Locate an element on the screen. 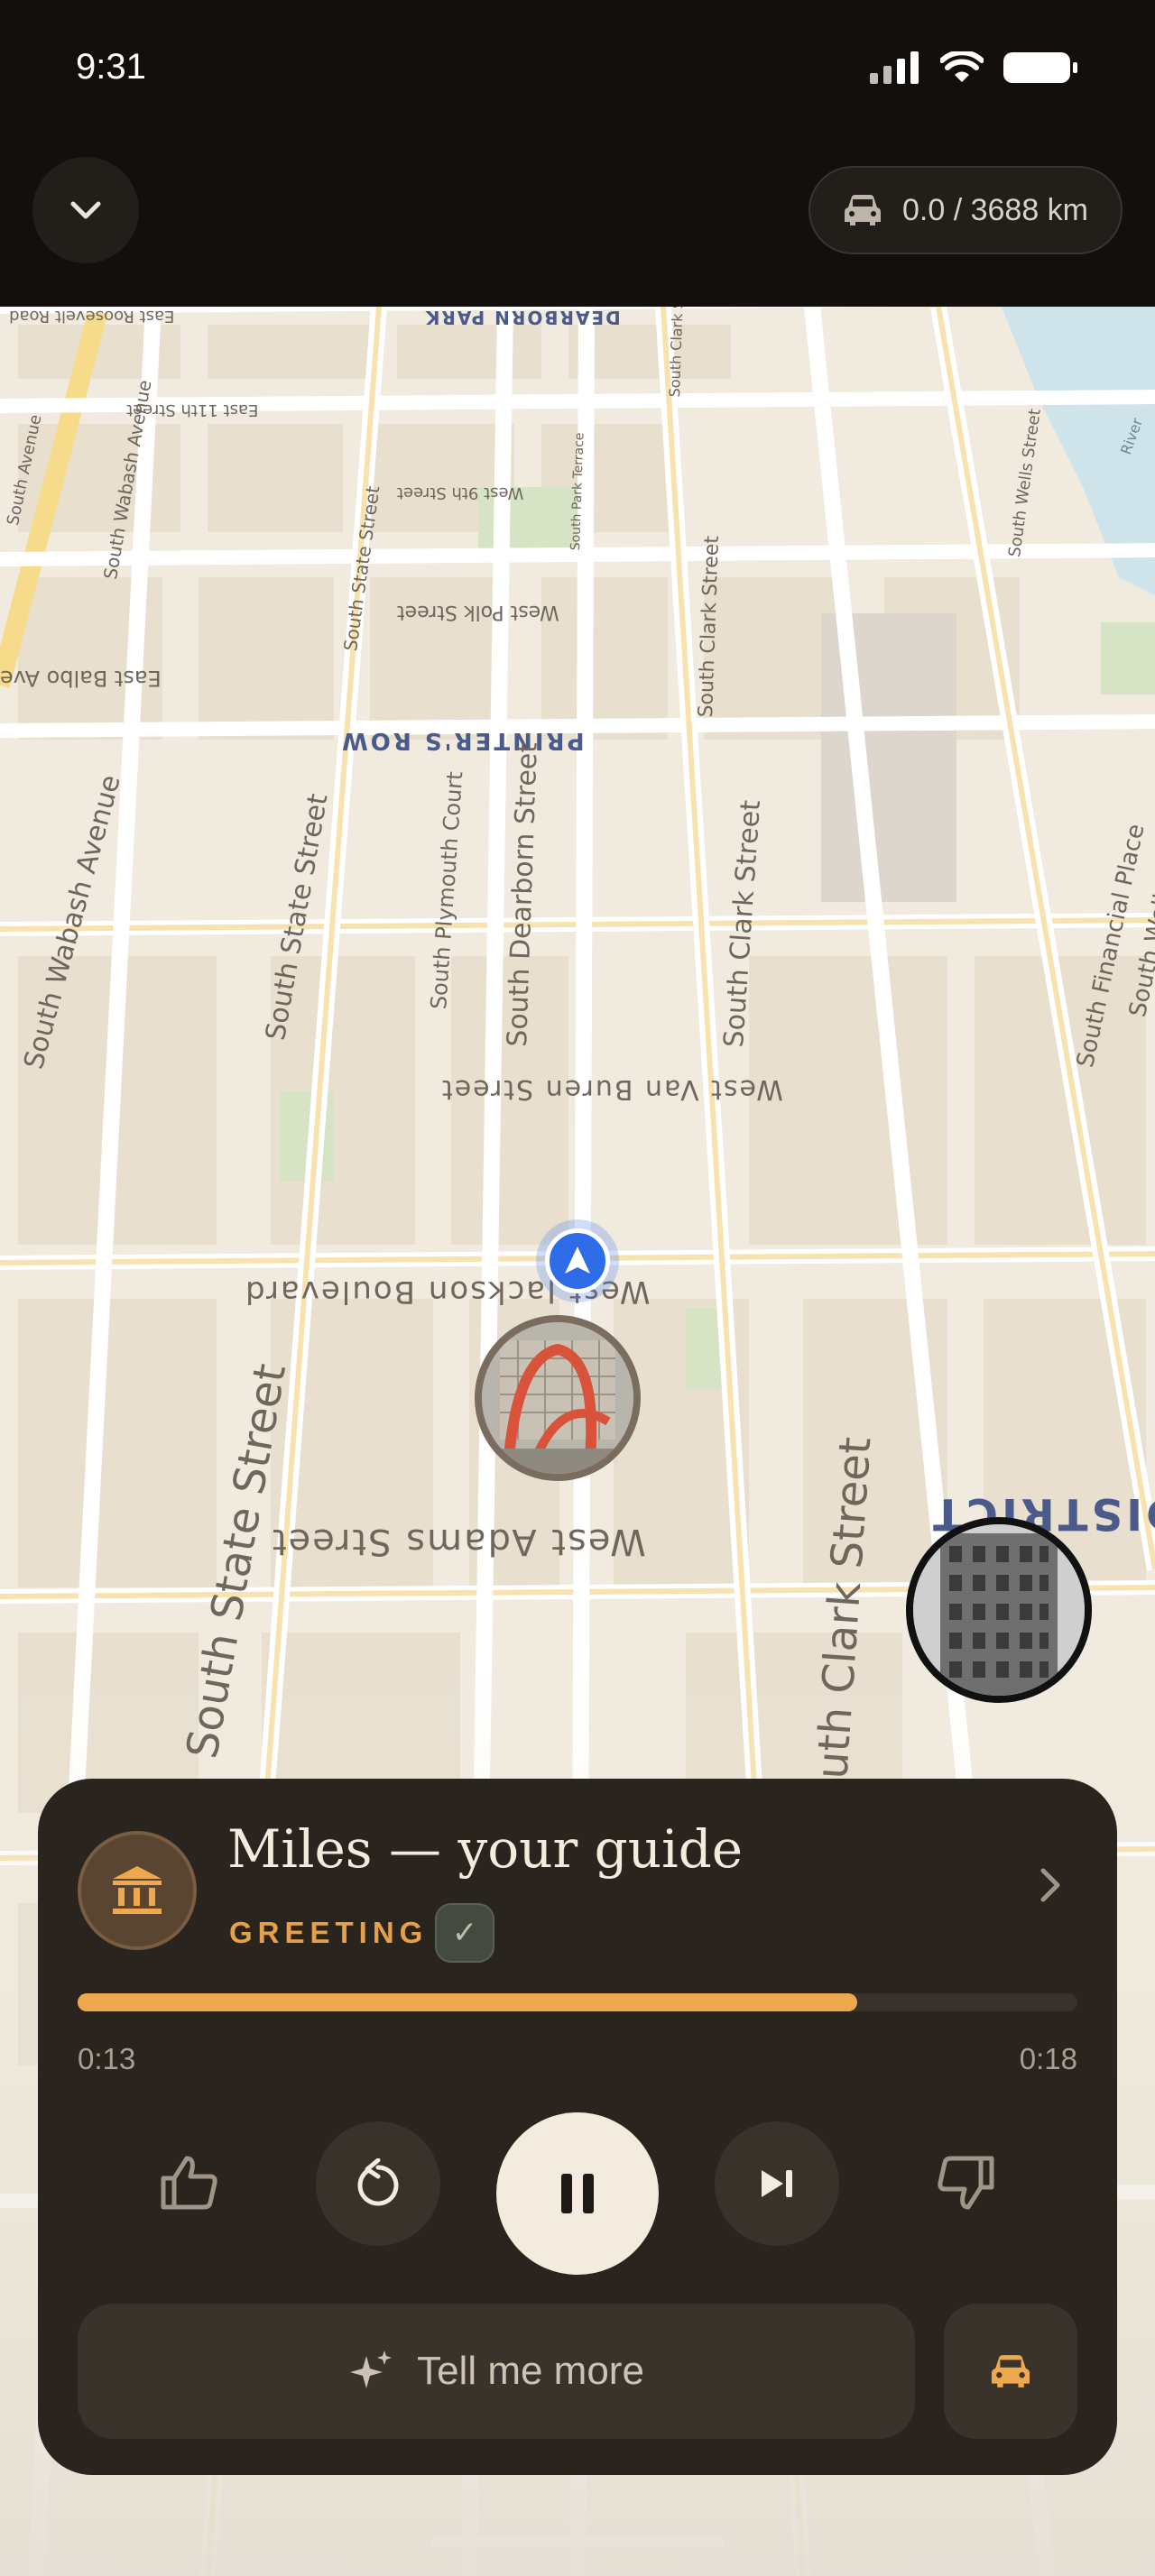 The width and height of the screenshot is (1155, 2576). wifi-icon is located at coordinates (962, 66).